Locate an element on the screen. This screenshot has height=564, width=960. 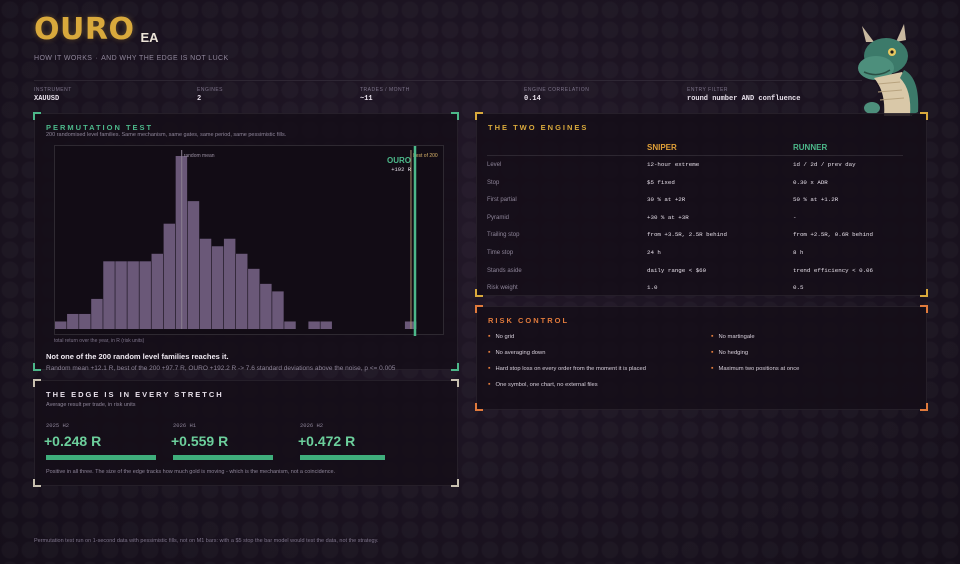
risk-item-label: No martingale is located at coordinates (736, 337).